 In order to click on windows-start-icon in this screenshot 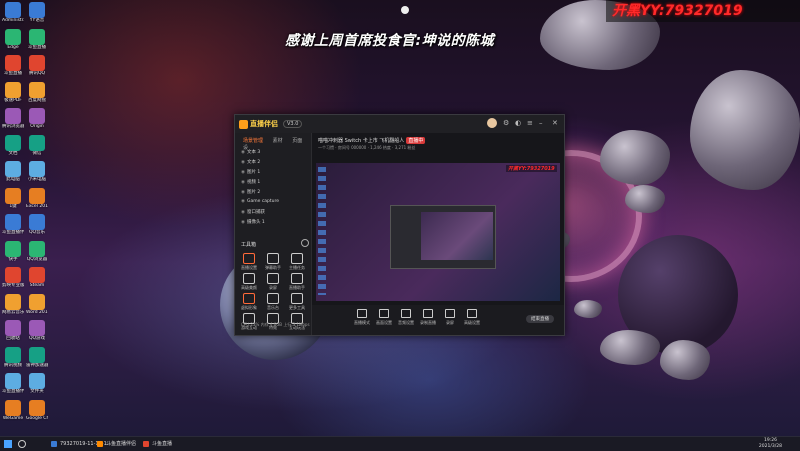, I will do `click(8, 444)`.